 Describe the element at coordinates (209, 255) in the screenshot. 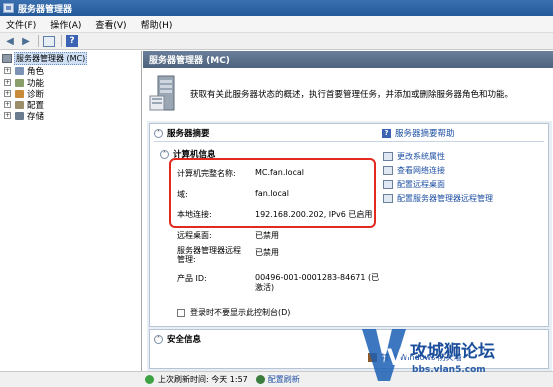

I see `remote-management-label: 服务器管理器远程管理:` at that location.